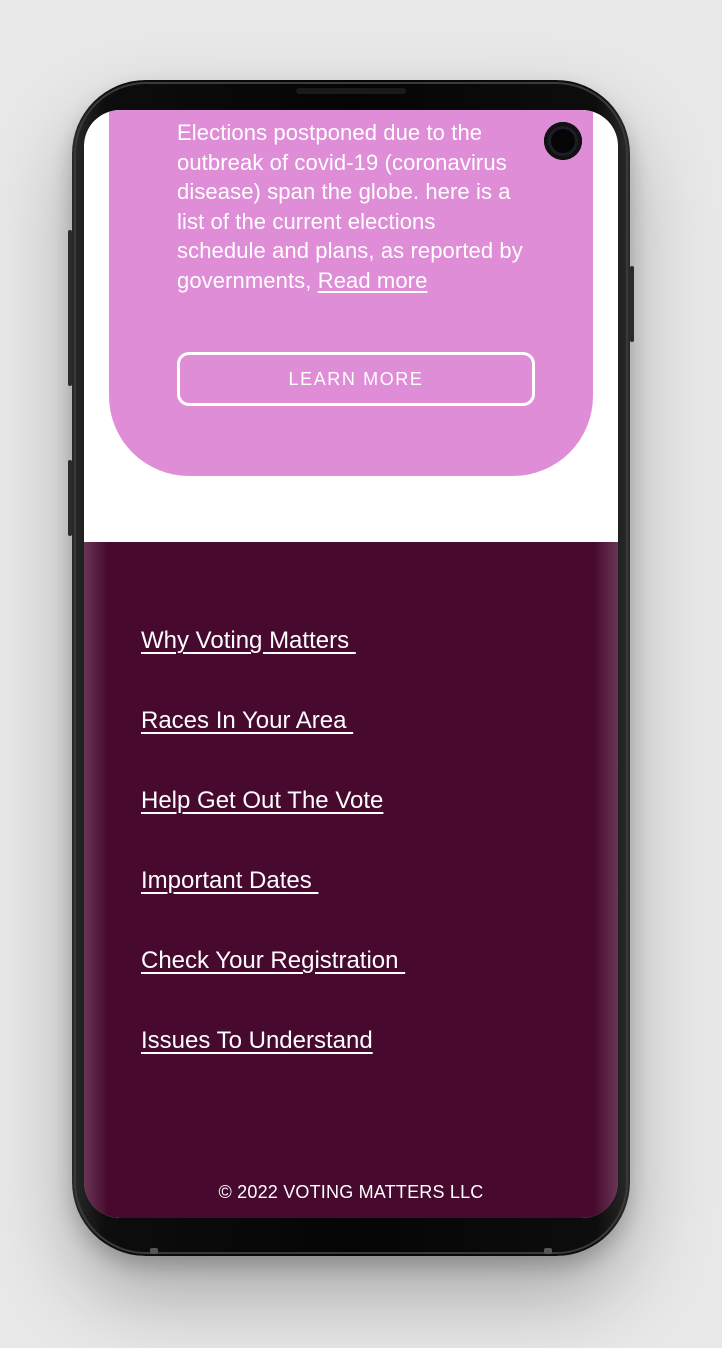  What do you see at coordinates (273, 800) in the screenshot?
I see `footer-link-help-get-out-the-vote: Help Get Out The Vote` at bounding box center [273, 800].